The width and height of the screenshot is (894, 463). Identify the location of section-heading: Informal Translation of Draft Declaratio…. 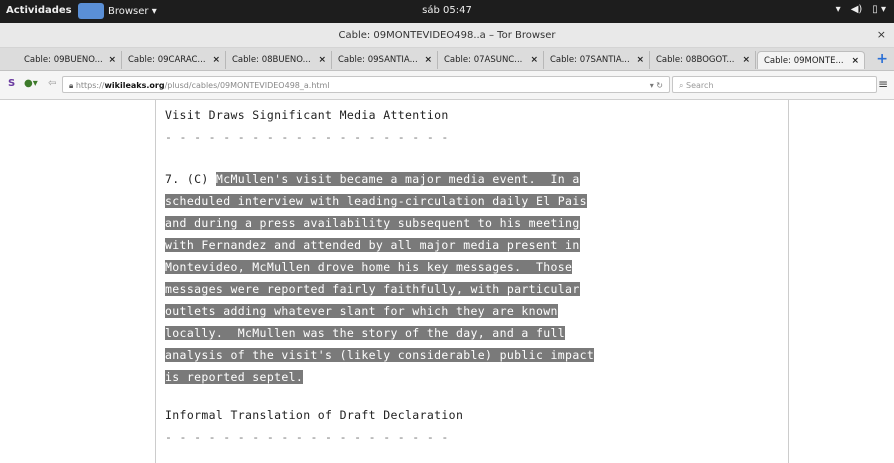
(314, 415).